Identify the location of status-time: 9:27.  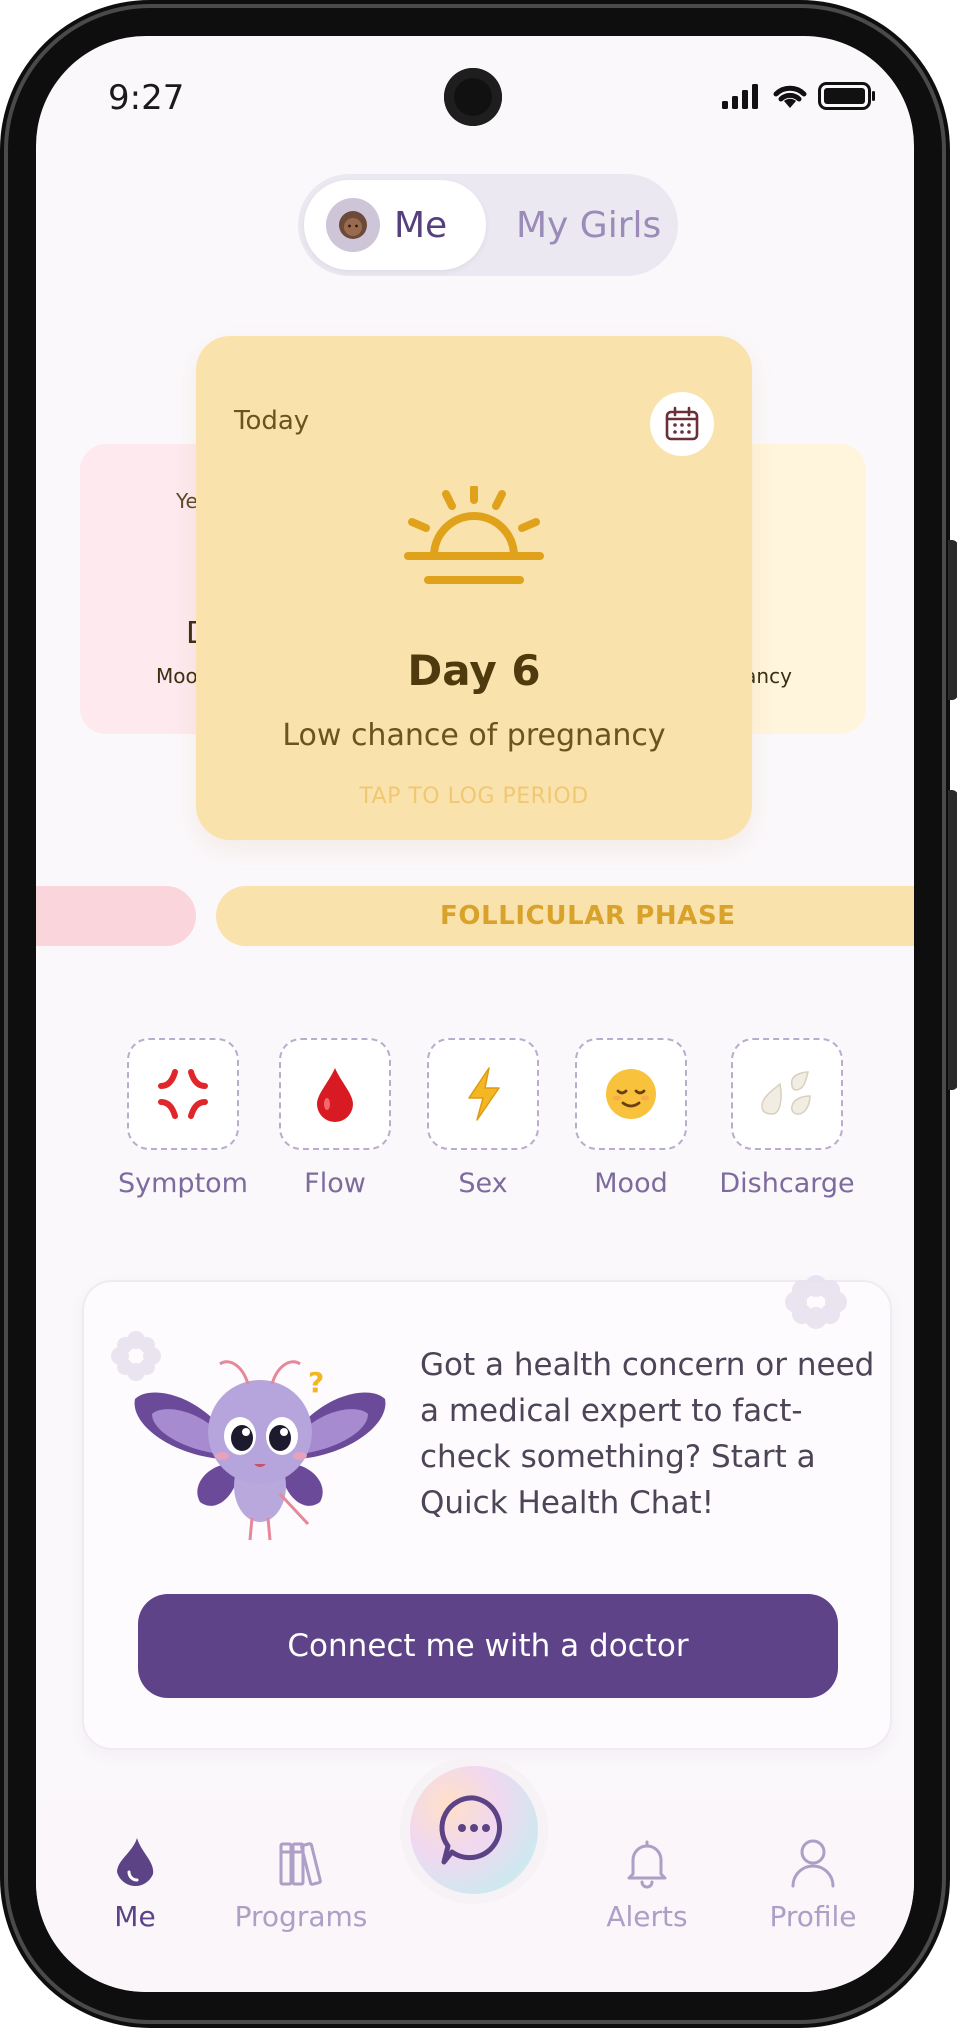
(146, 98).